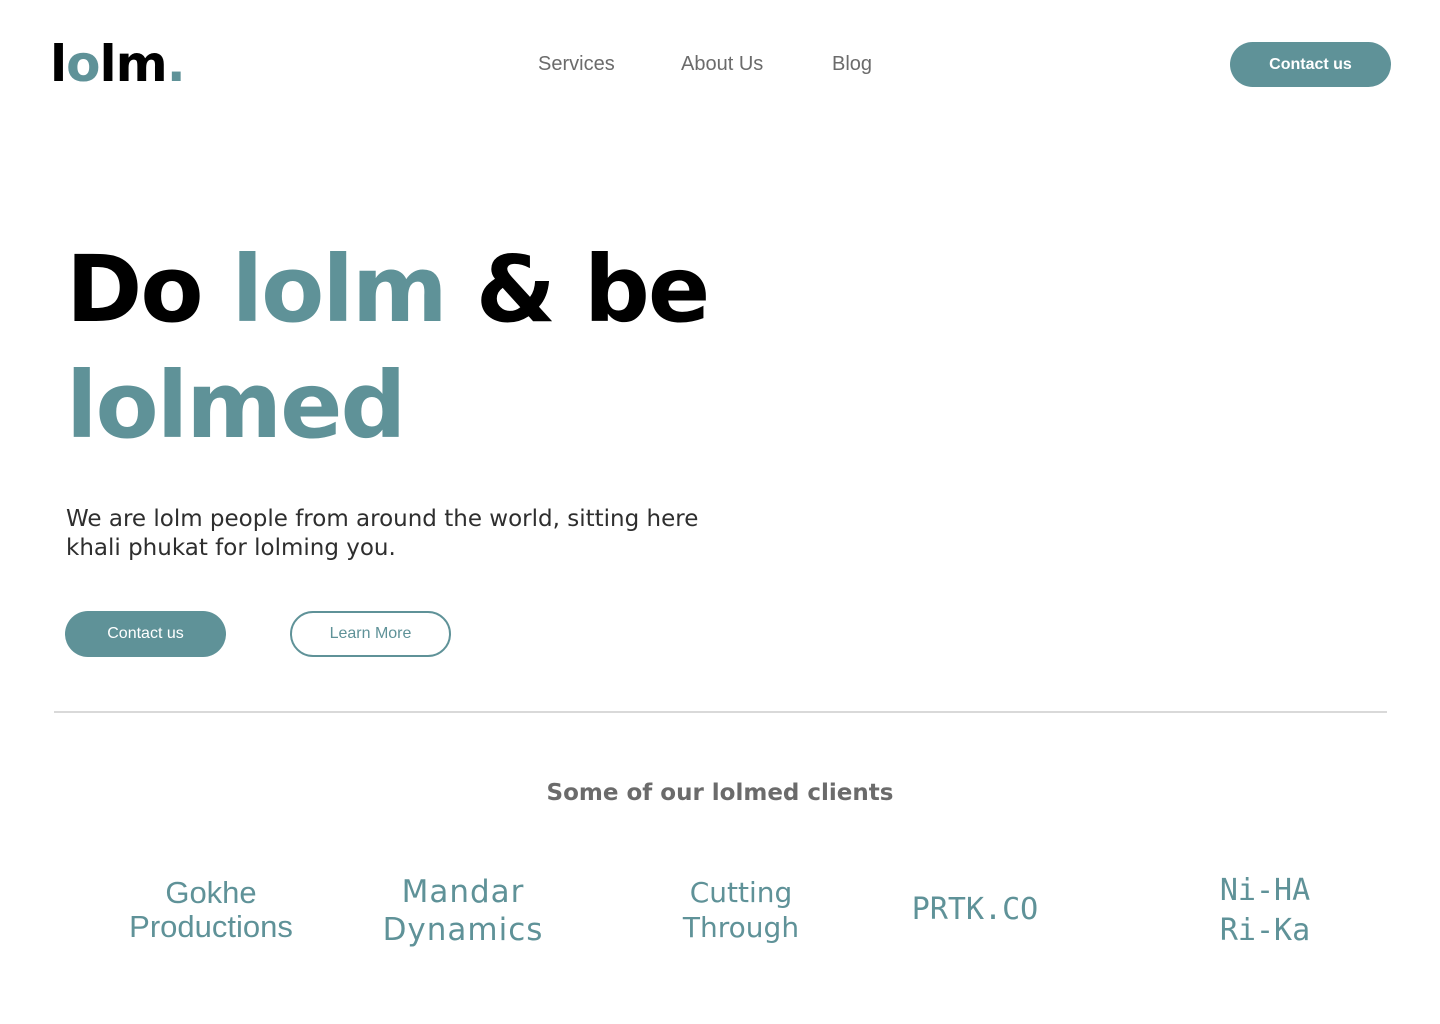 The width and height of the screenshot is (1440, 1024). Describe the element at coordinates (463, 930) in the screenshot. I see `client-name-line: Dynamics` at that location.